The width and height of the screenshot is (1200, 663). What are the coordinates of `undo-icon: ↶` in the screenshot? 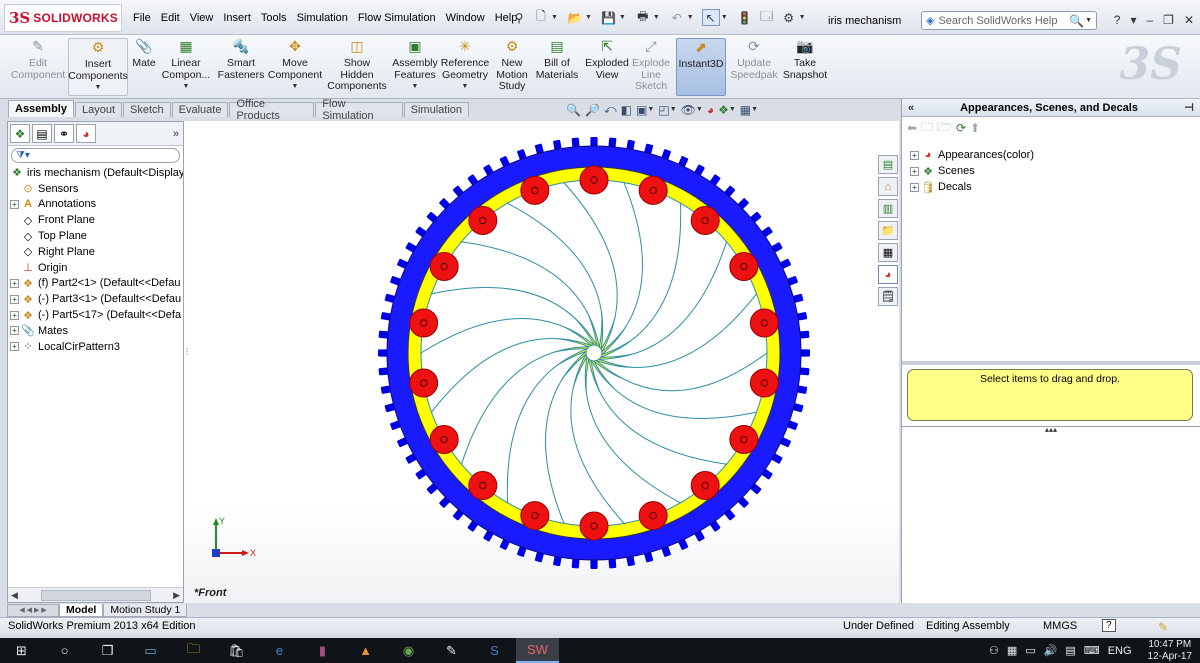 It's located at (677, 17).